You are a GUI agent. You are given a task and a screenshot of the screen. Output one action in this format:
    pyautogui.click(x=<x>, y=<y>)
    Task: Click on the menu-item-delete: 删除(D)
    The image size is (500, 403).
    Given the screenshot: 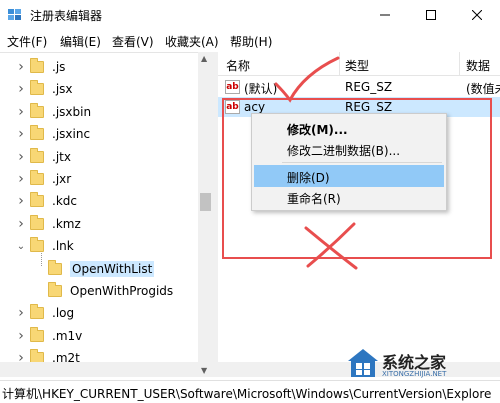 What is the action you would take?
    pyautogui.click(x=349, y=176)
    